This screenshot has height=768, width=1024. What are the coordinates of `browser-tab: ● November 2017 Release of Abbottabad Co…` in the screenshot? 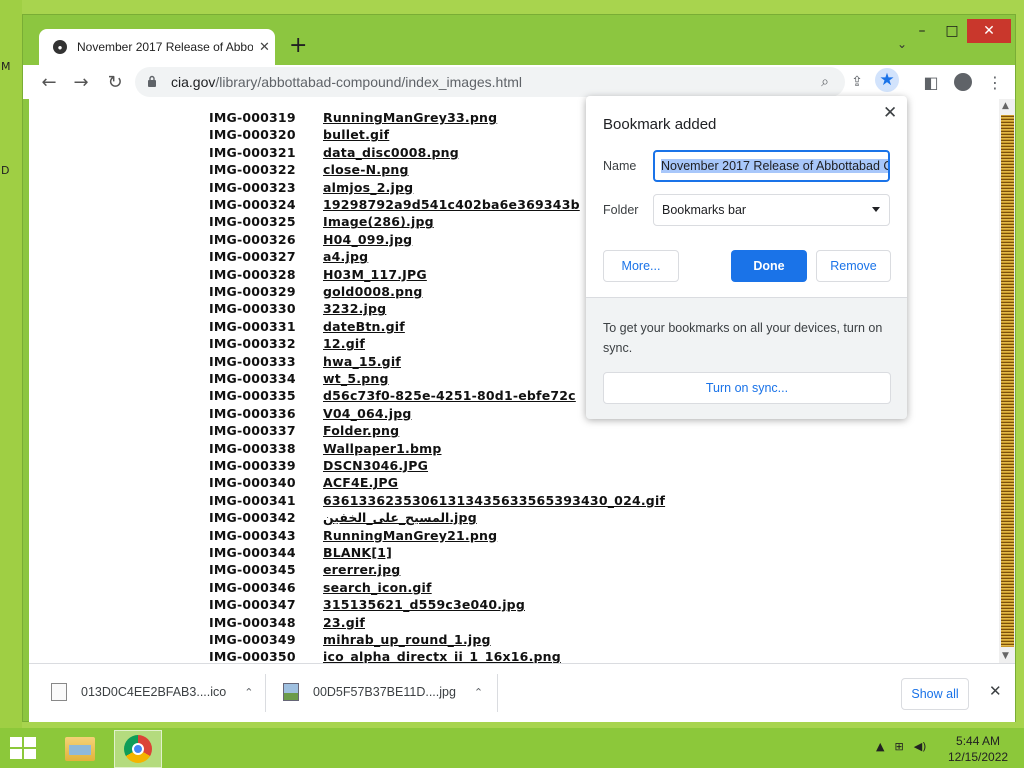 It's located at (157, 47).